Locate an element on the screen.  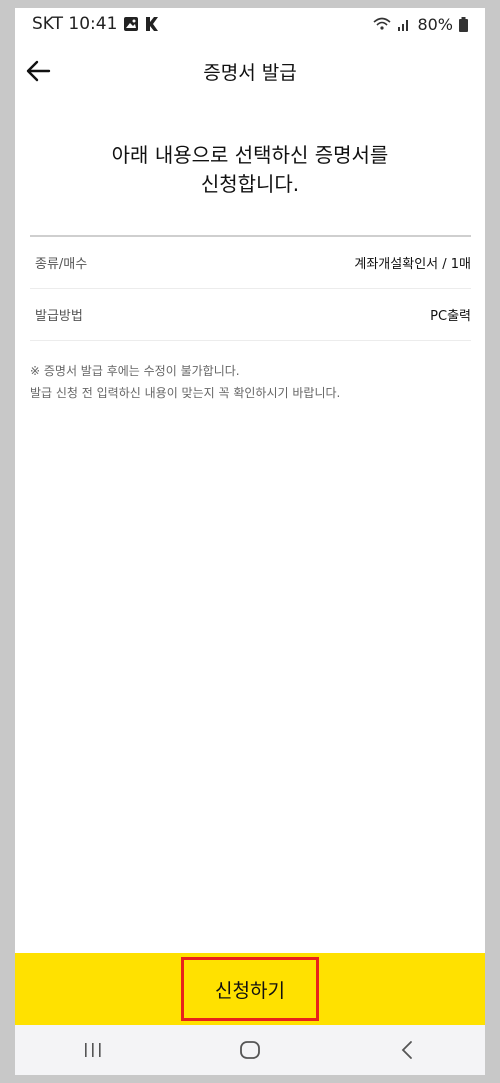
row-label: 발급방법 is located at coordinates (59, 316).